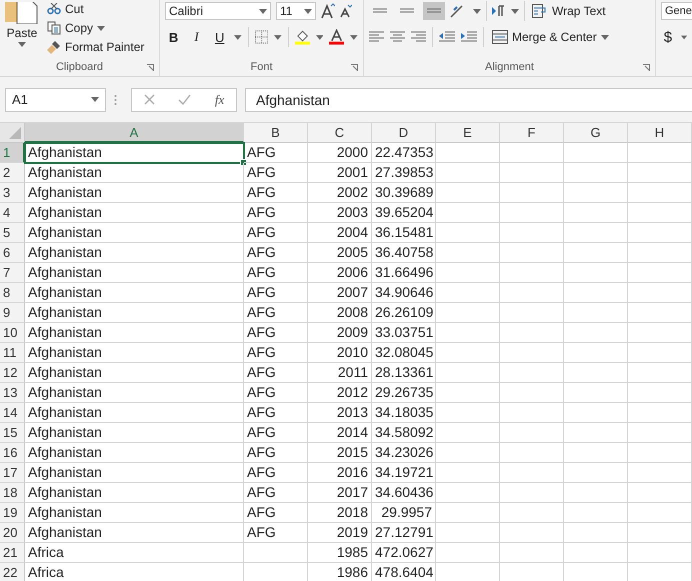 The image size is (692, 581). I want to click on align-center-icon, so click(397, 37).